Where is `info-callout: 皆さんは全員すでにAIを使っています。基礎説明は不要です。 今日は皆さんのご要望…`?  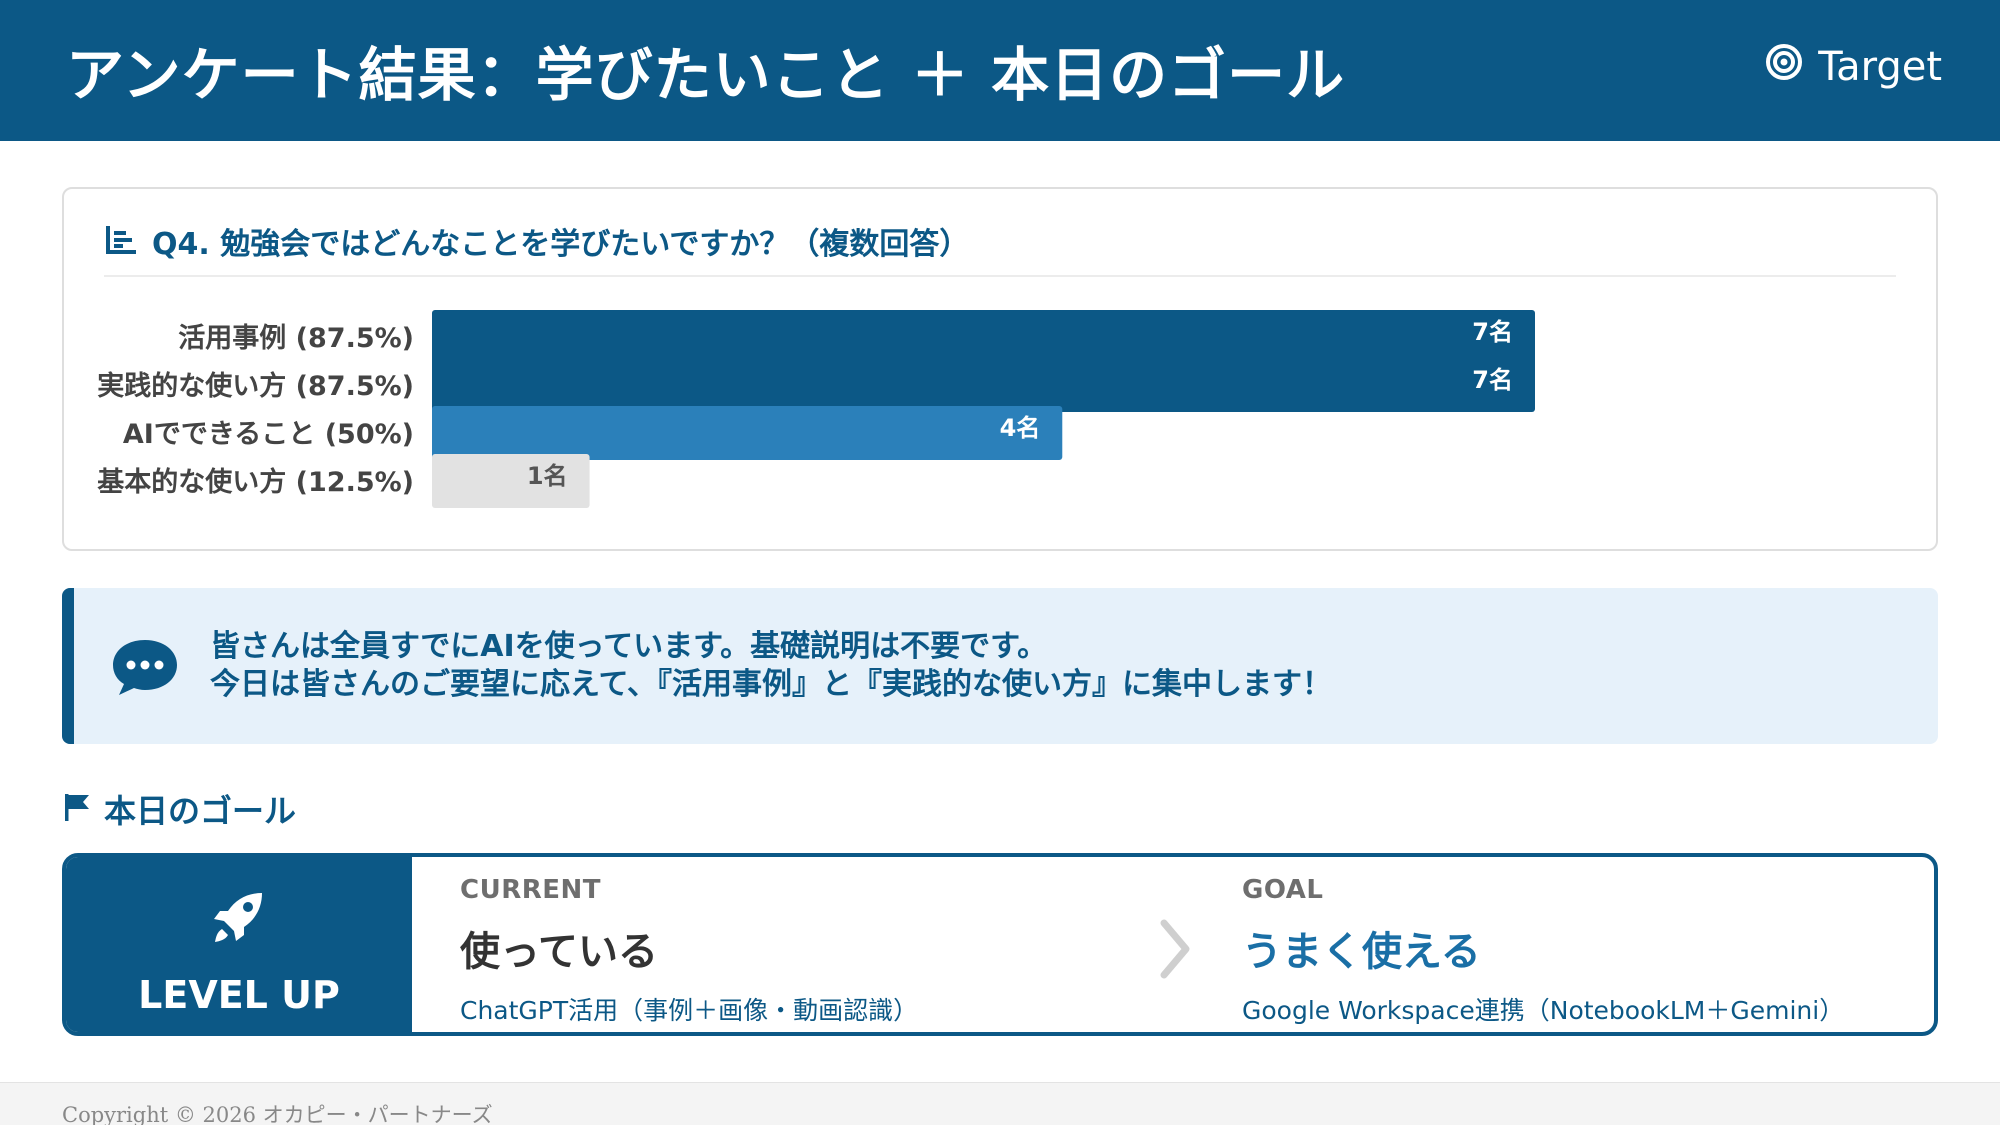
info-callout: 皆さんは全員すでにAIを使っています。基礎説明は不要です。 今日は皆さんのご要望… is located at coordinates (1000, 666).